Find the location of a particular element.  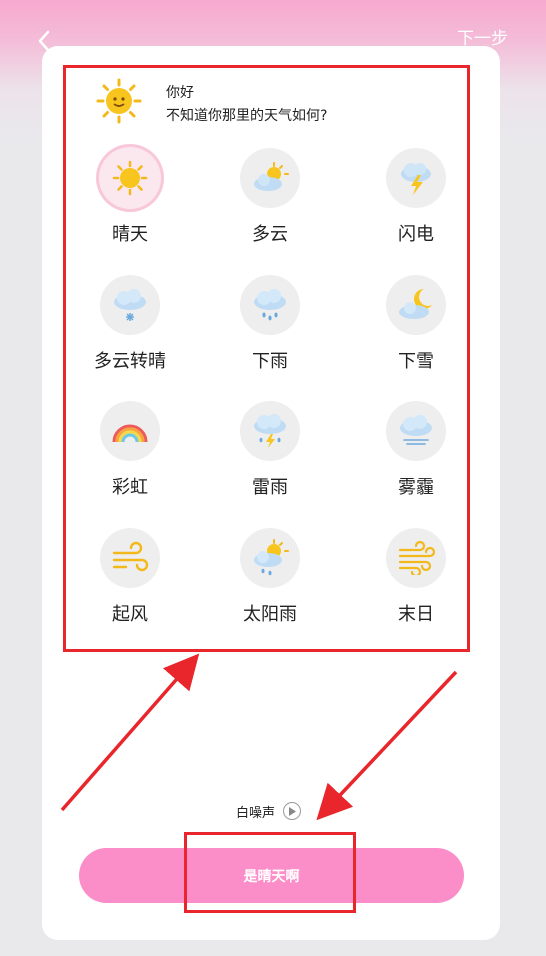

rainbow-icon is located at coordinates (130, 433).